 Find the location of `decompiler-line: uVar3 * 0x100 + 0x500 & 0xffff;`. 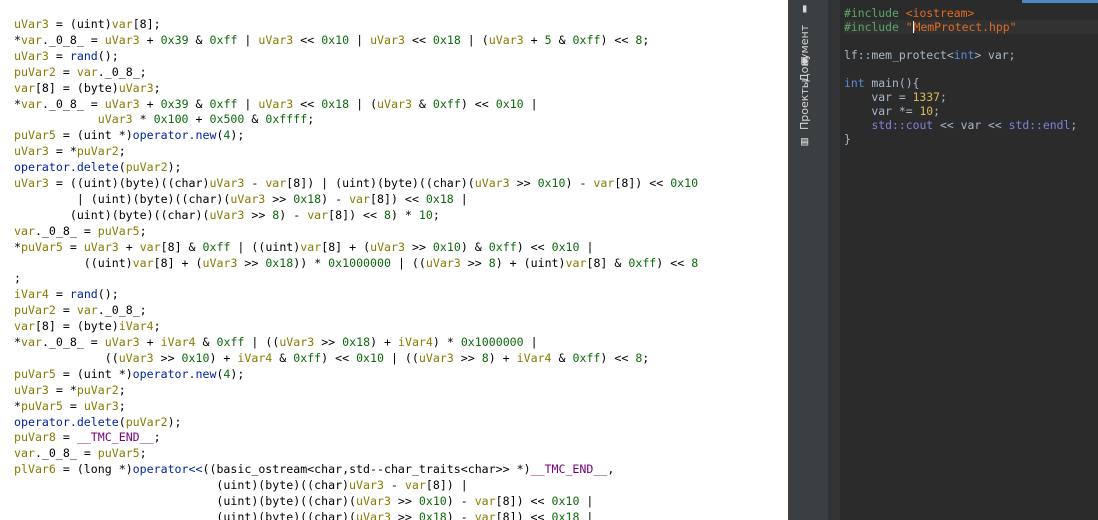

decompiler-line: uVar3 * 0x100 + 0x500 & 0xffff; is located at coordinates (164, 119).